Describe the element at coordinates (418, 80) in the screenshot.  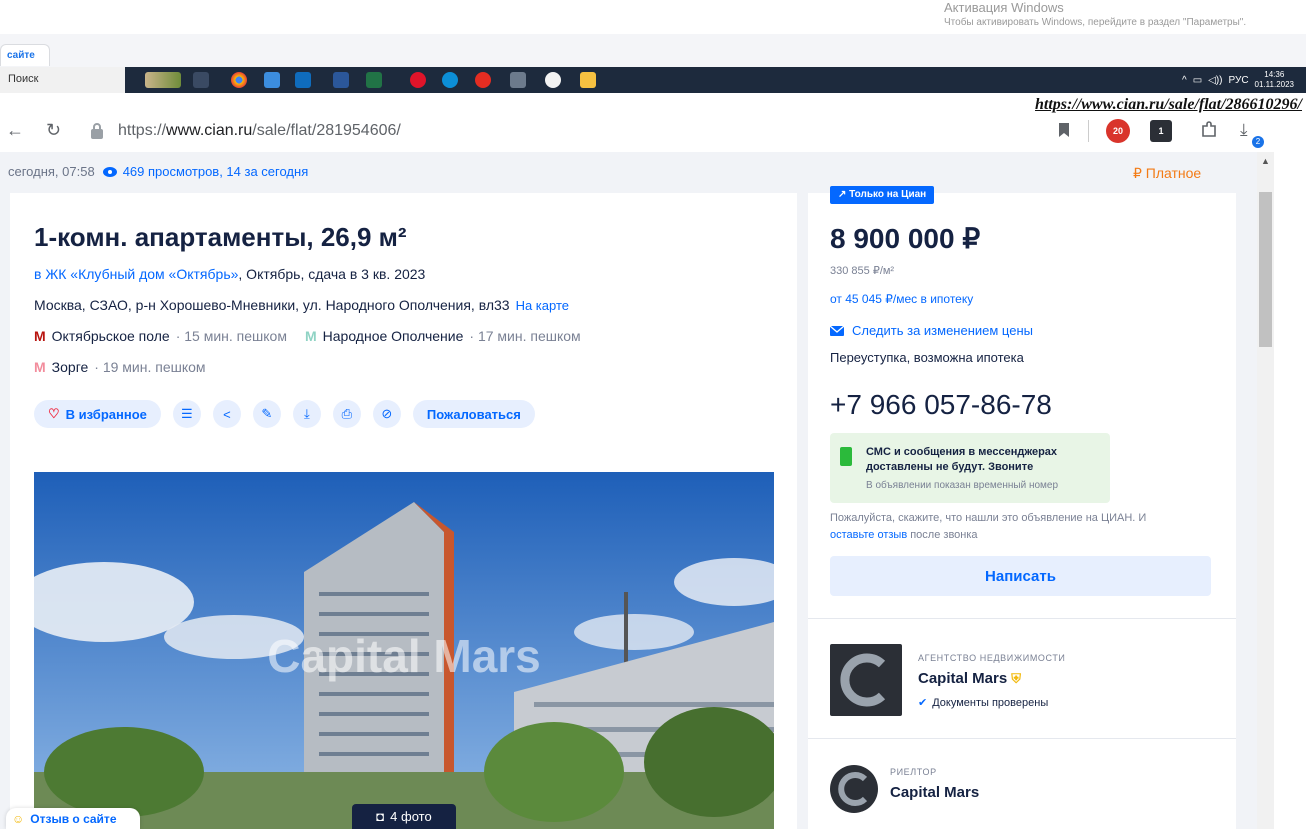
I see `opera-icon` at that location.